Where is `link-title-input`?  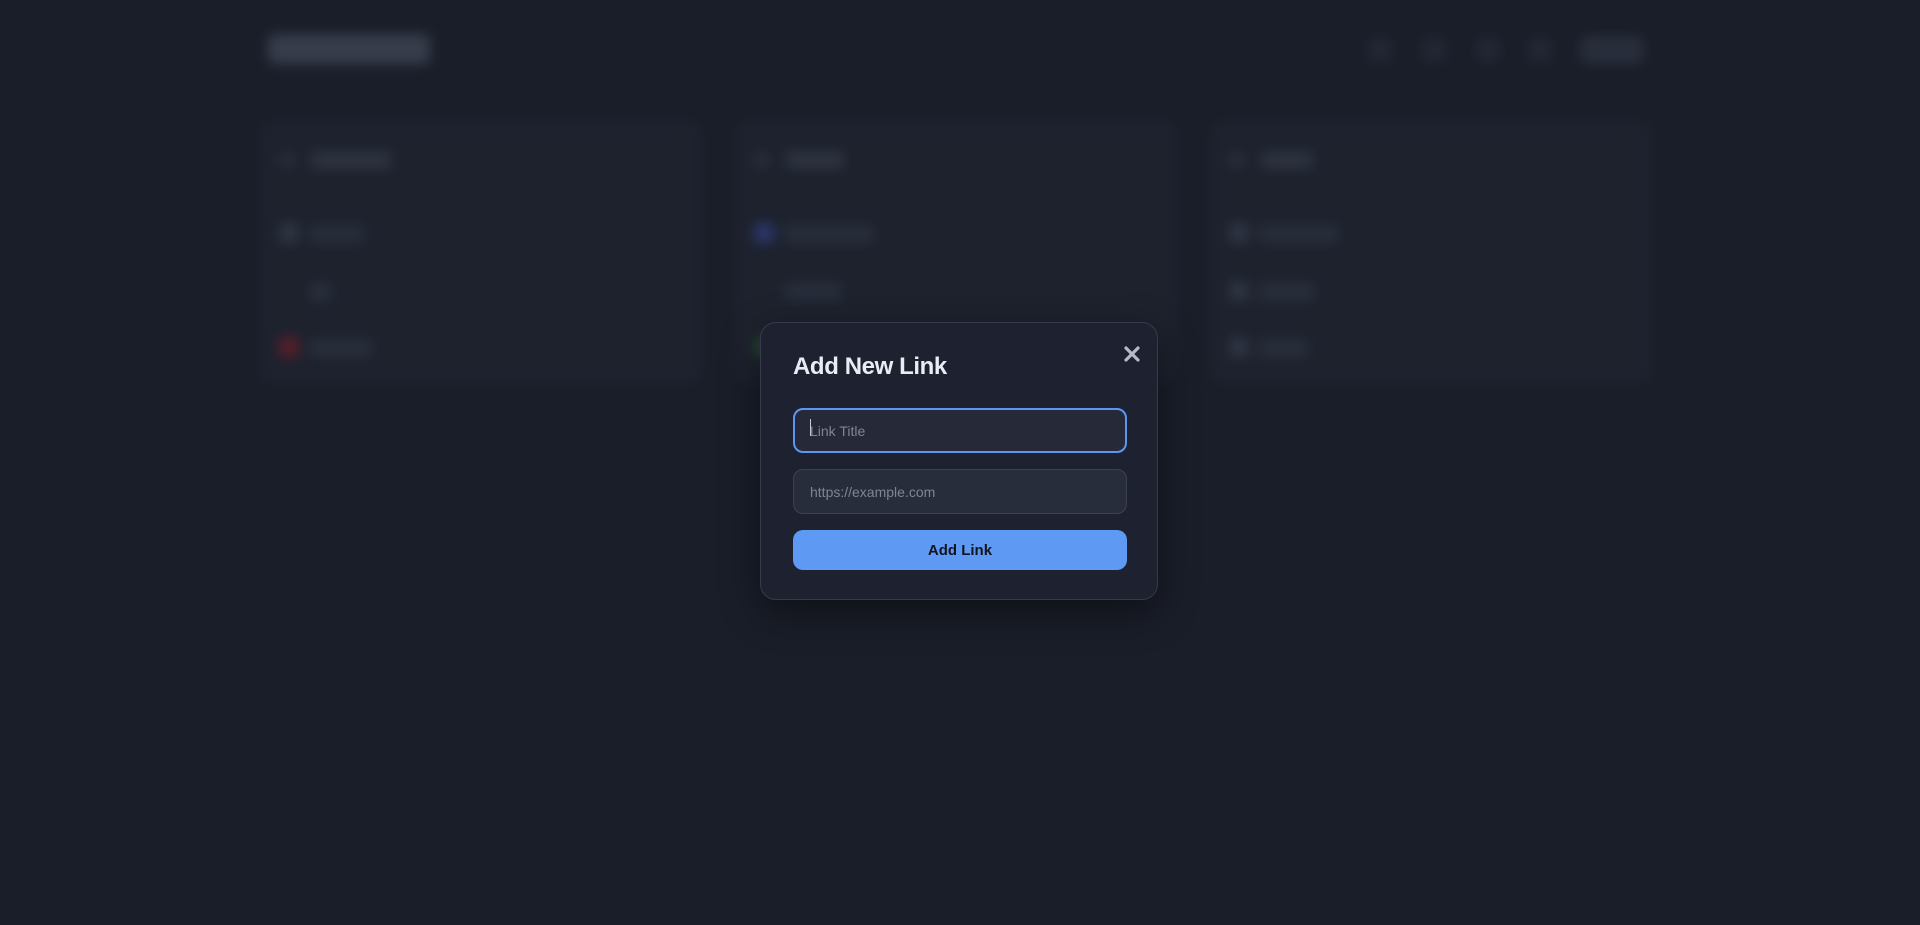
link-title-input is located at coordinates (960, 430).